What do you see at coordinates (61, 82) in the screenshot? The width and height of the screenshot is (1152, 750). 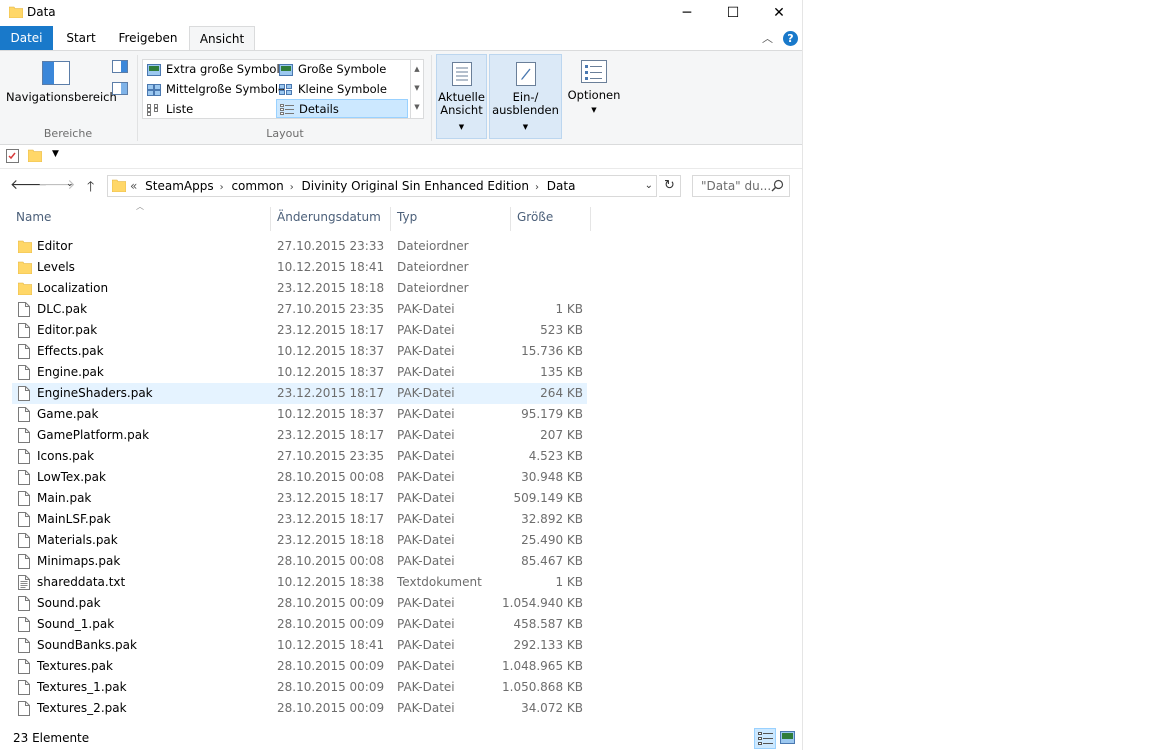 I see `navigation-pane-button: Navigationsbereich` at bounding box center [61, 82].